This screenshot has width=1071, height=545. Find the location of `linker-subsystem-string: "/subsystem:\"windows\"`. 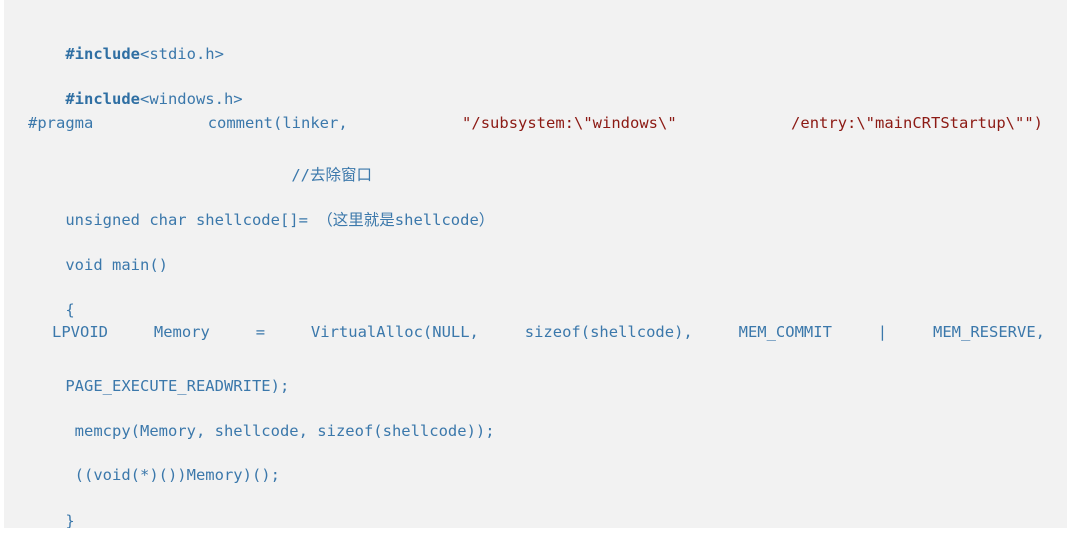

linker-subsystem-string: "/subsystem:\"windows\" is located at coordinates (569, 123).